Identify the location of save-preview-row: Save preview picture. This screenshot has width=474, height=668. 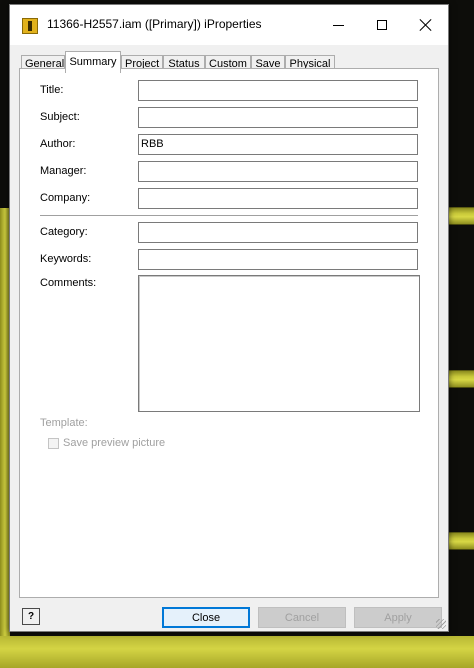
(106, 443).